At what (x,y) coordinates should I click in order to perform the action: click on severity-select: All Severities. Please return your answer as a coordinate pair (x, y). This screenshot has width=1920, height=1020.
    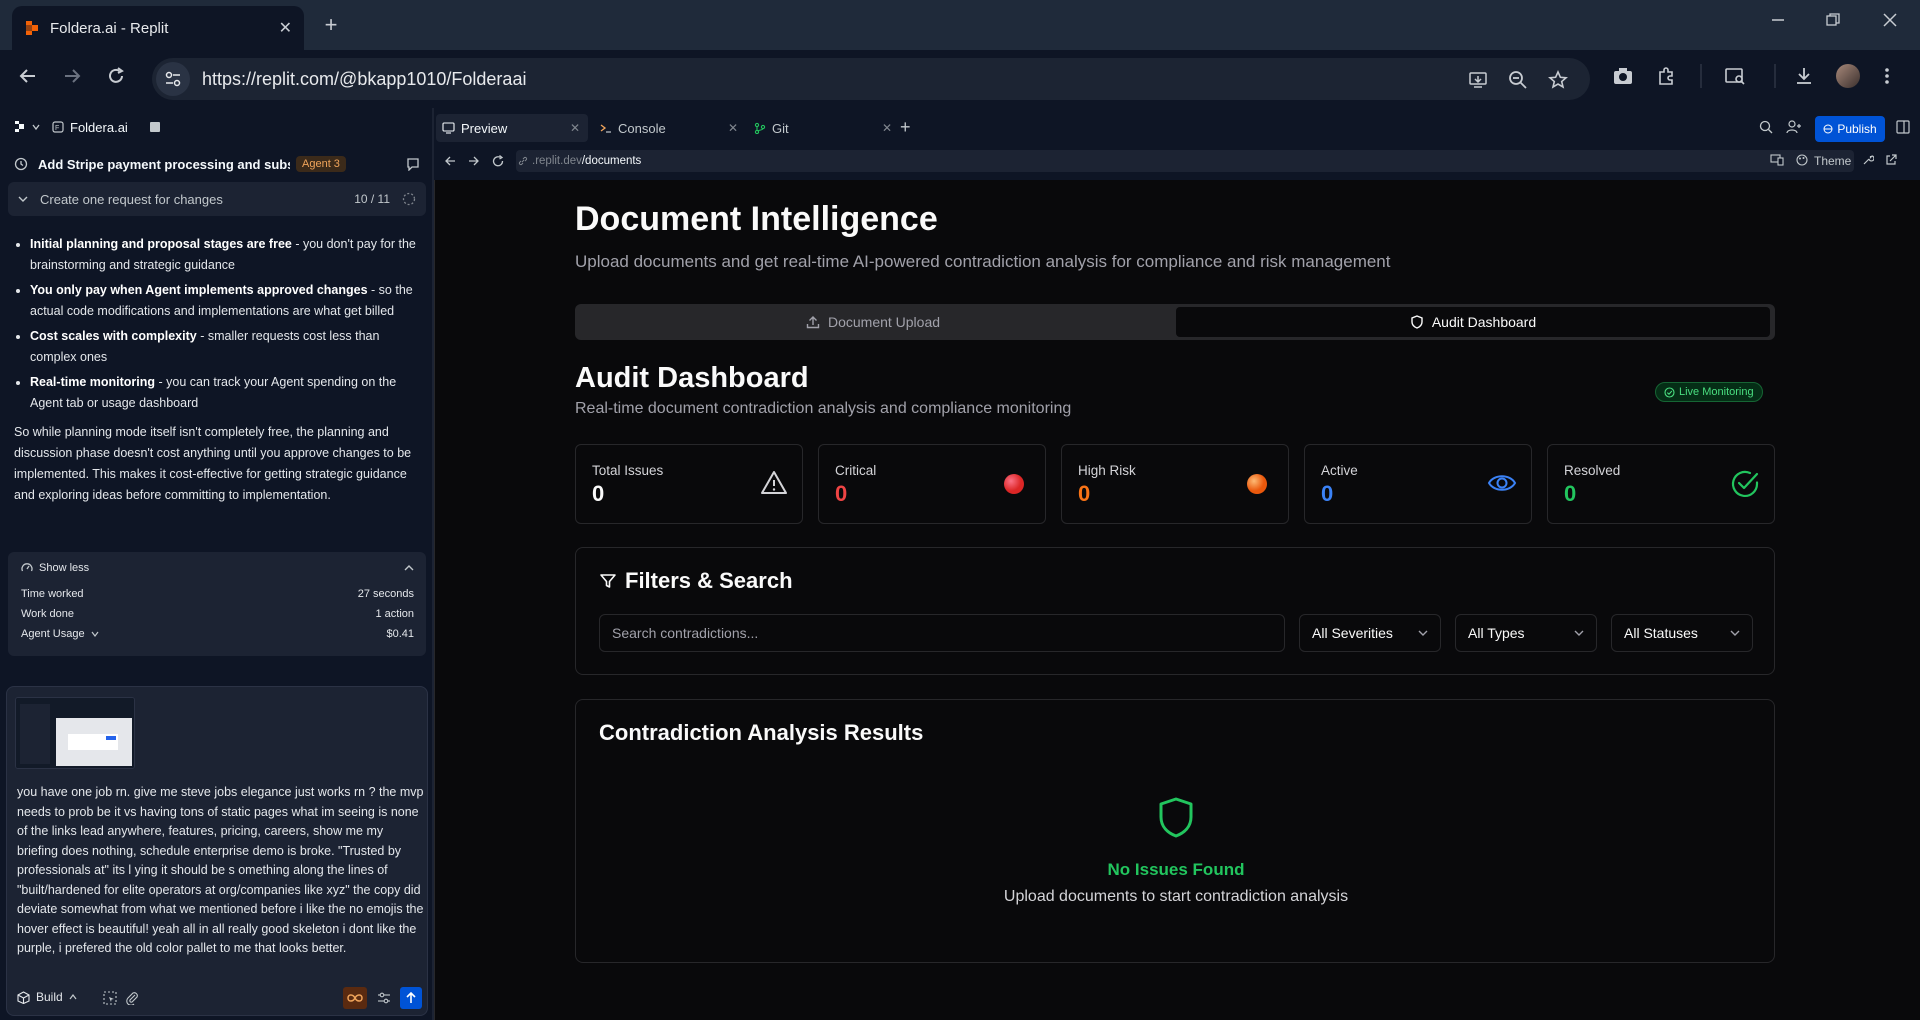
    Looking at the image, I should click on (1370, 633).